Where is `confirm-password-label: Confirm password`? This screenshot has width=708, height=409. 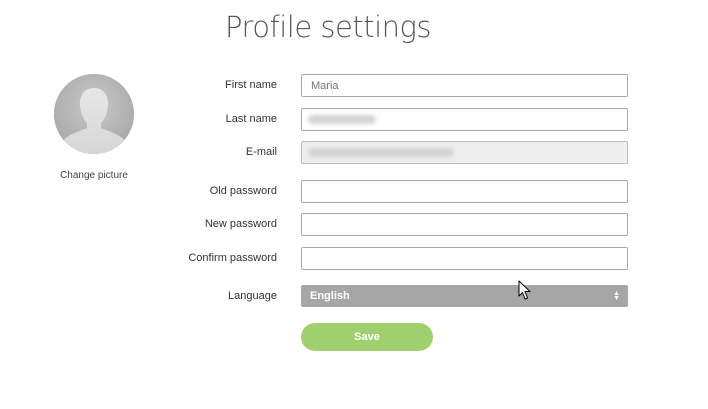
confirm-password-label: Confirm password is located at coordinates (232, 258).